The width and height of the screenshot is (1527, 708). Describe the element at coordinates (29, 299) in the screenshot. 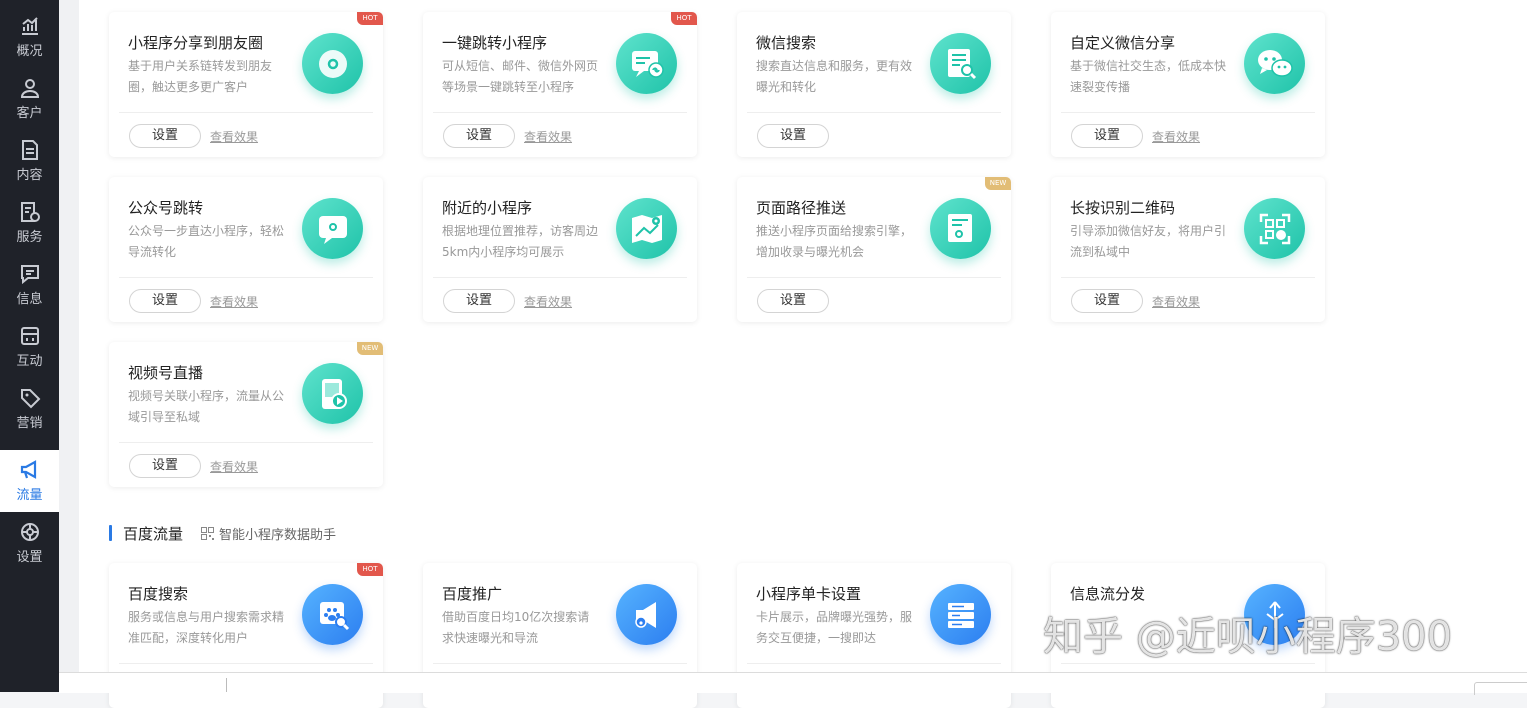

I see `sidebar-item-label: 信息` at that location.